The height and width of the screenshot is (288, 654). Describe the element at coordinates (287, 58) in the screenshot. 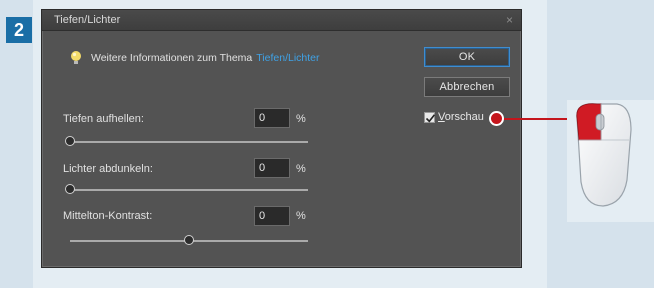

I see `info-link: Tiefen/Lichter` at that location.